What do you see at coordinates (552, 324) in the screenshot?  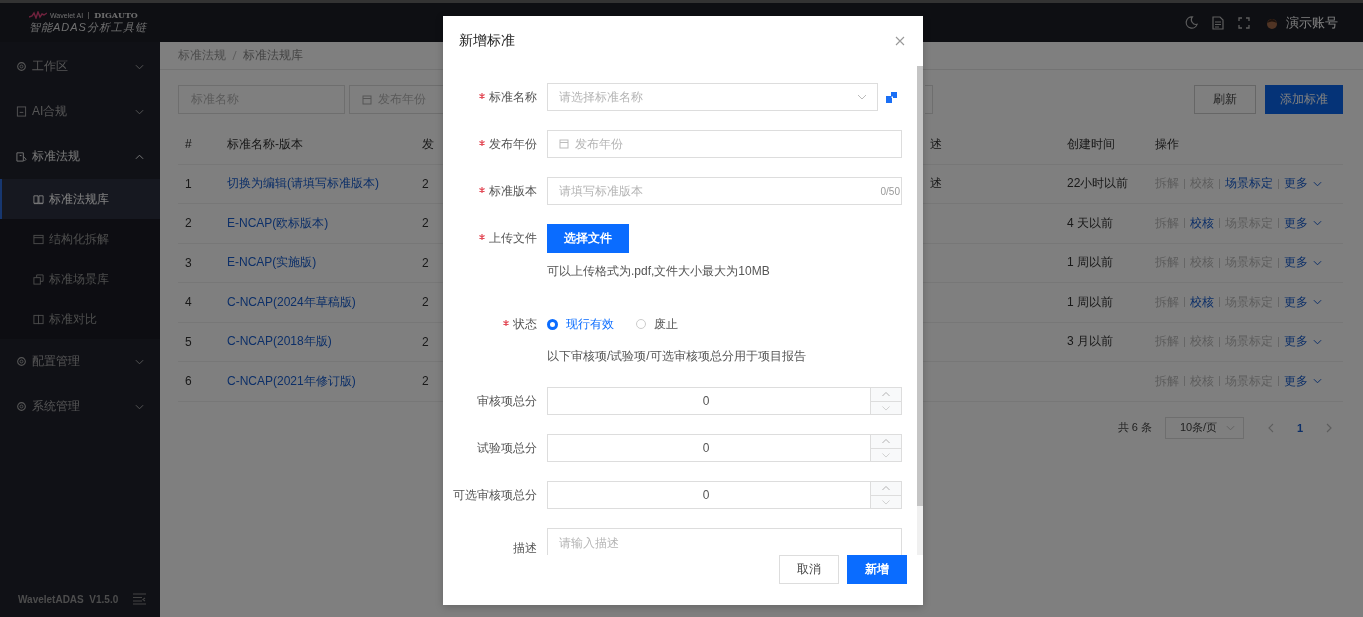 I see `radio-button` at bounding box center [552, 324].